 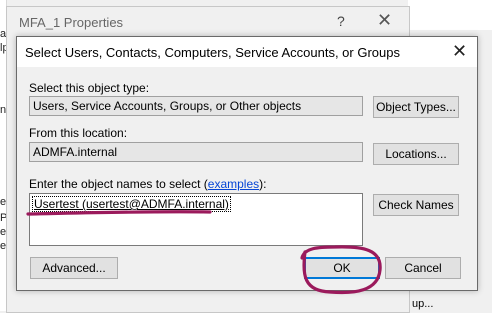 I want to click on examples-link: examples, so click(x=233, y=184).